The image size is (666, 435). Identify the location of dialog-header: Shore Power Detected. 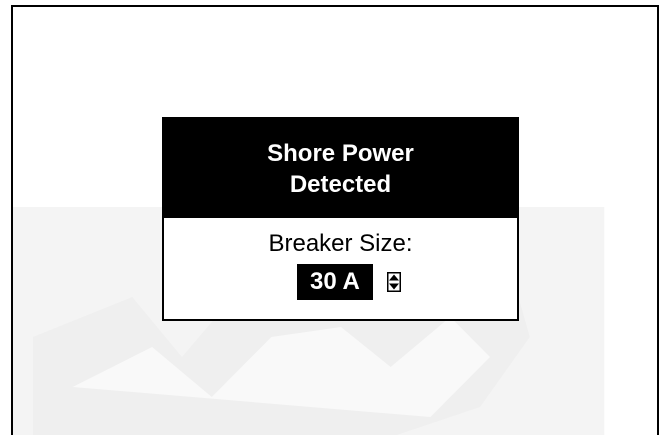
(340, 168).